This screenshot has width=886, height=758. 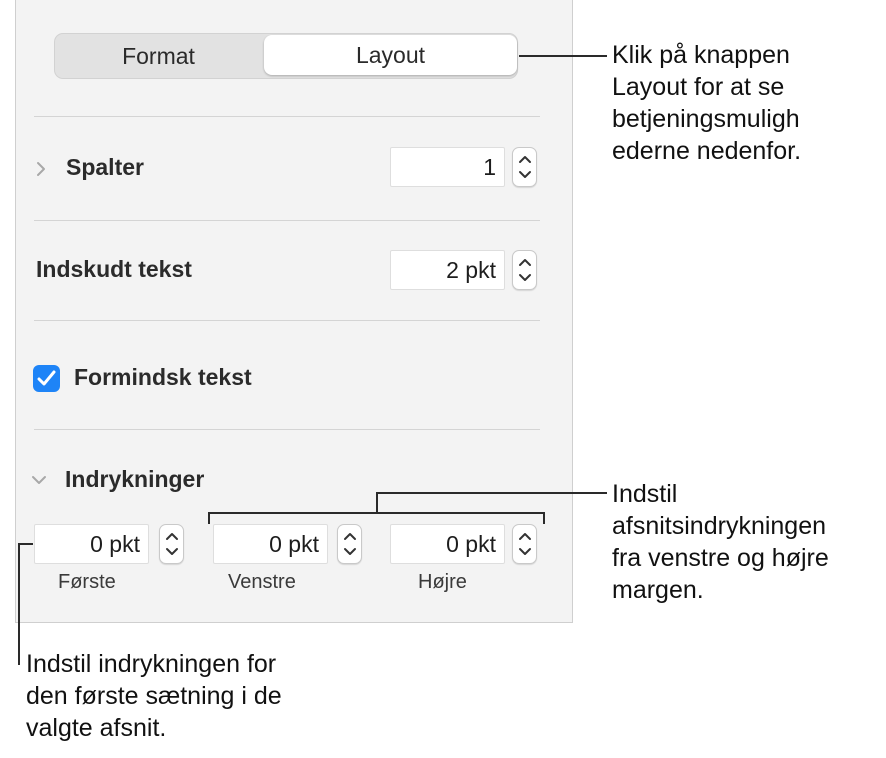 I want to click on inset-stepper, so click(x=524, y=270).